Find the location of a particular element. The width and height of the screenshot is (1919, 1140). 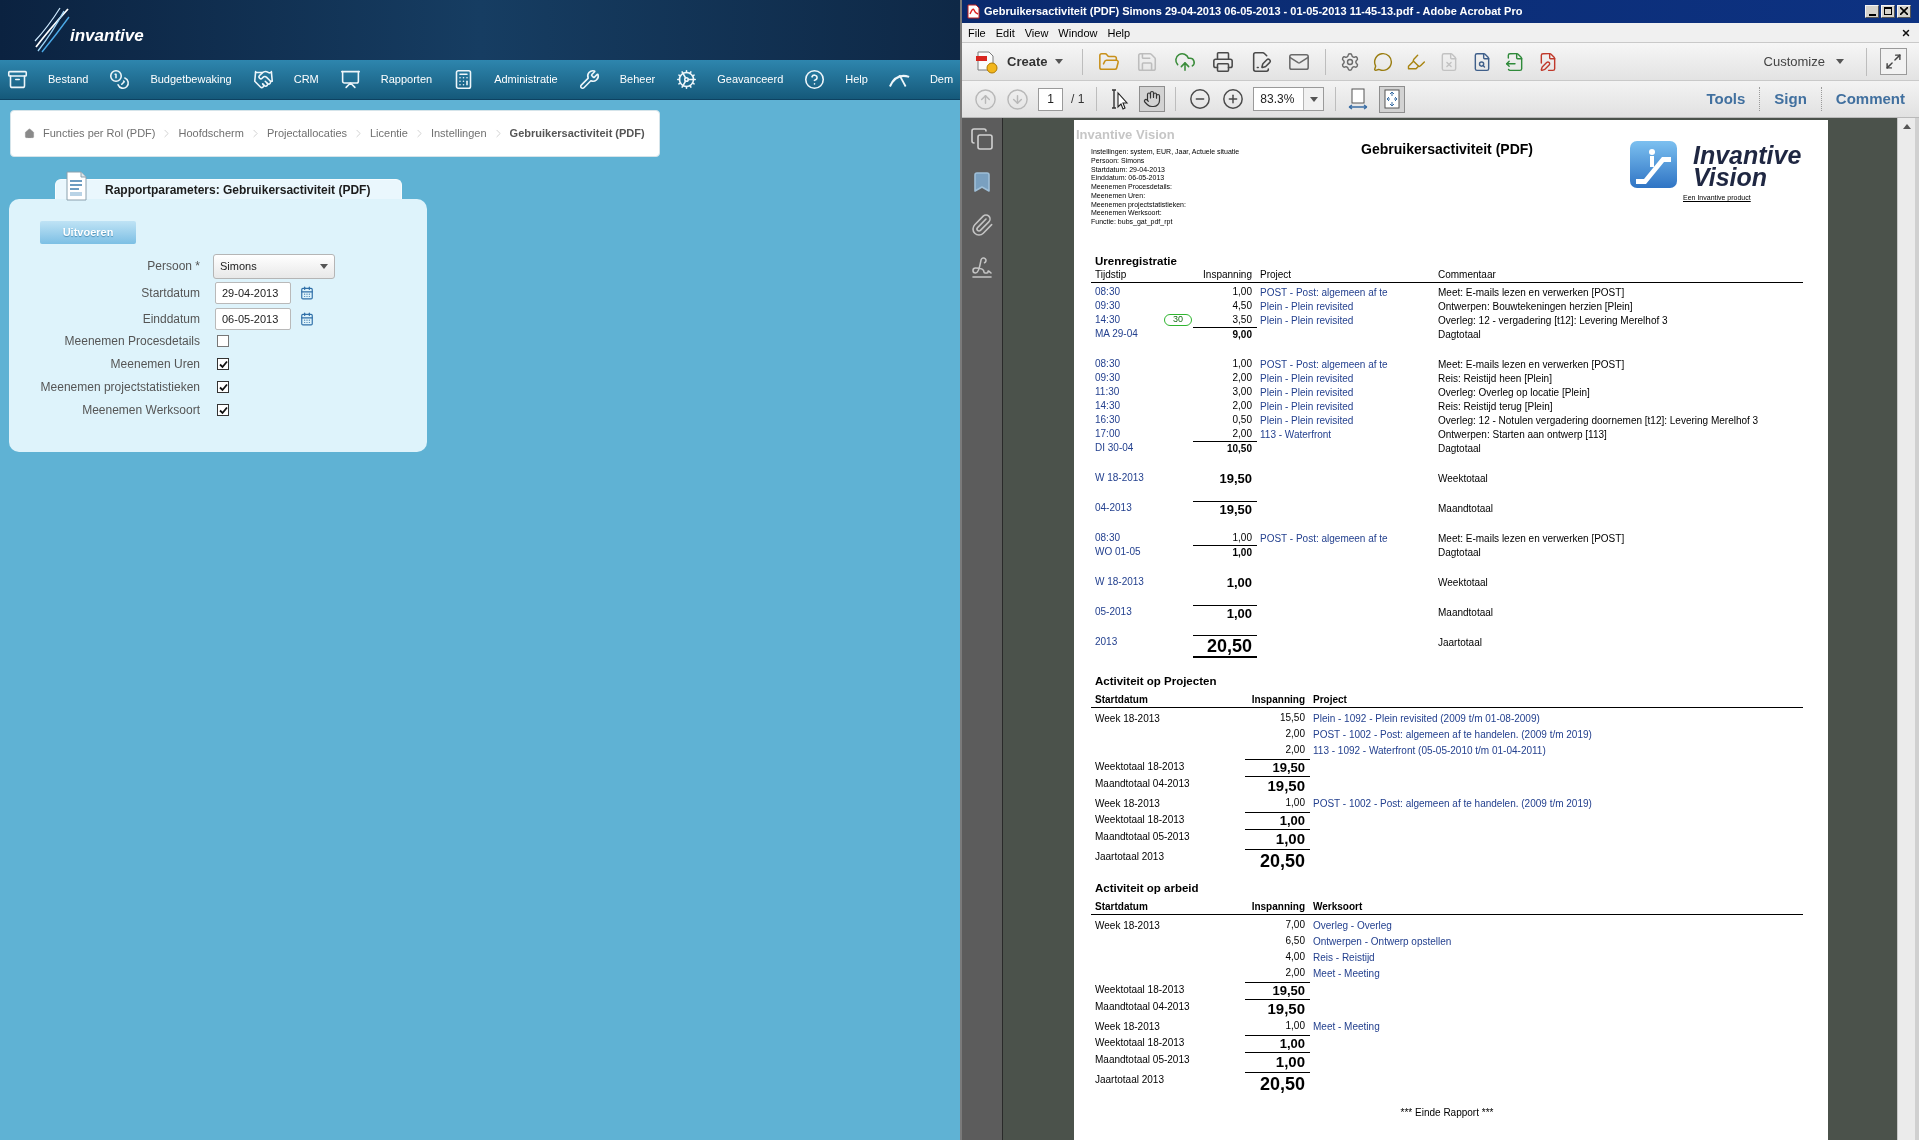

page-number-field: 1 is located at coordinates (1050, 99).